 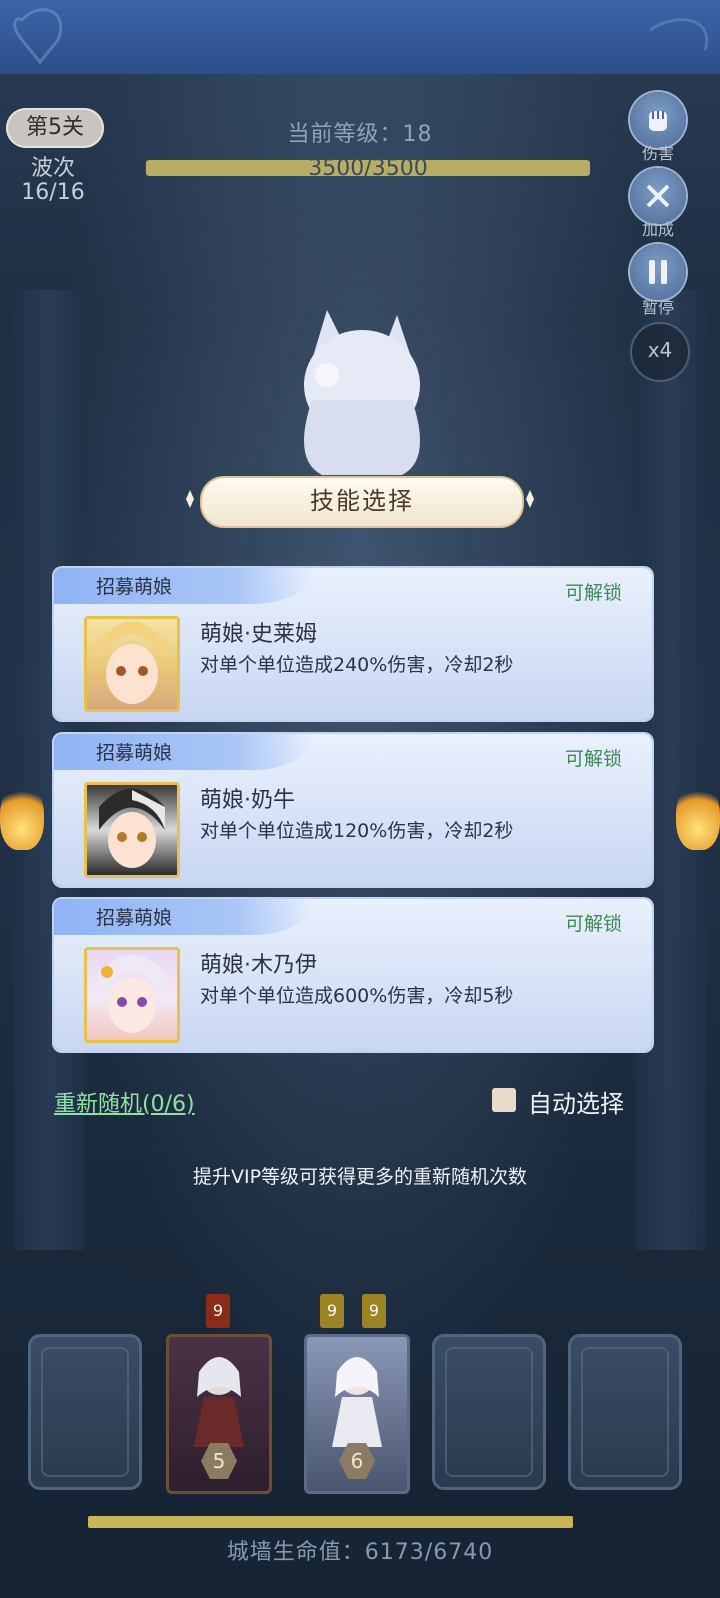 I want to click on wall-hp-text: 城墙生命值：6173/6740, so click(x=360, y=1552).